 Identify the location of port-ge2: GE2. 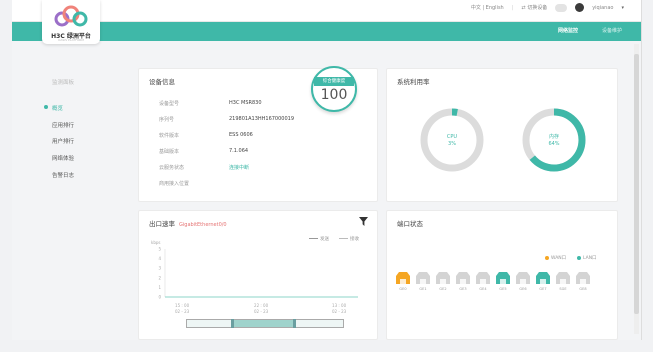
(443, 281).